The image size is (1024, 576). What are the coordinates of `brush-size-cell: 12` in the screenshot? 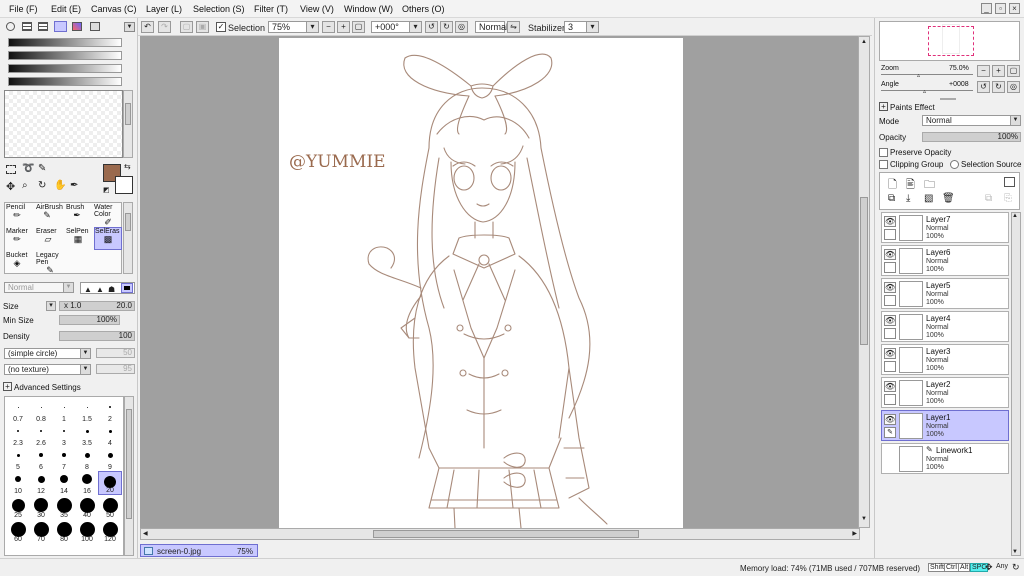 It's located at (41, 483).